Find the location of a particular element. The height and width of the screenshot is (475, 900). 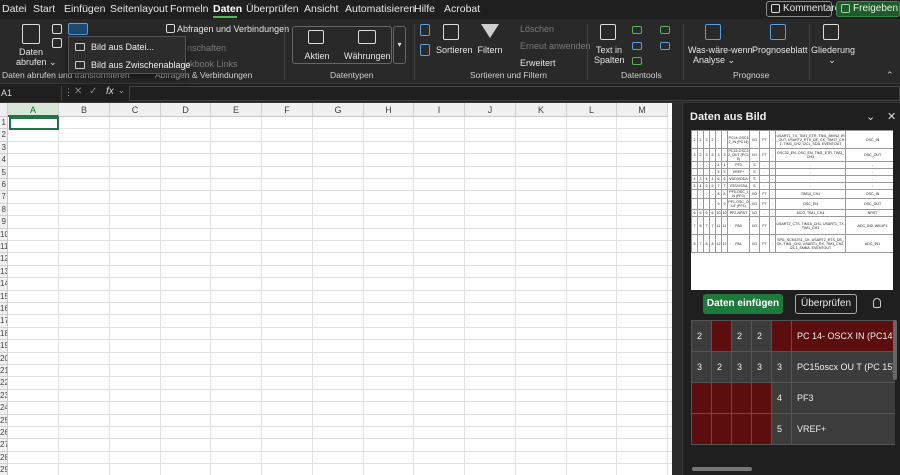

chevron-down-icon: ⌄ is located at coordinates (870, 116).